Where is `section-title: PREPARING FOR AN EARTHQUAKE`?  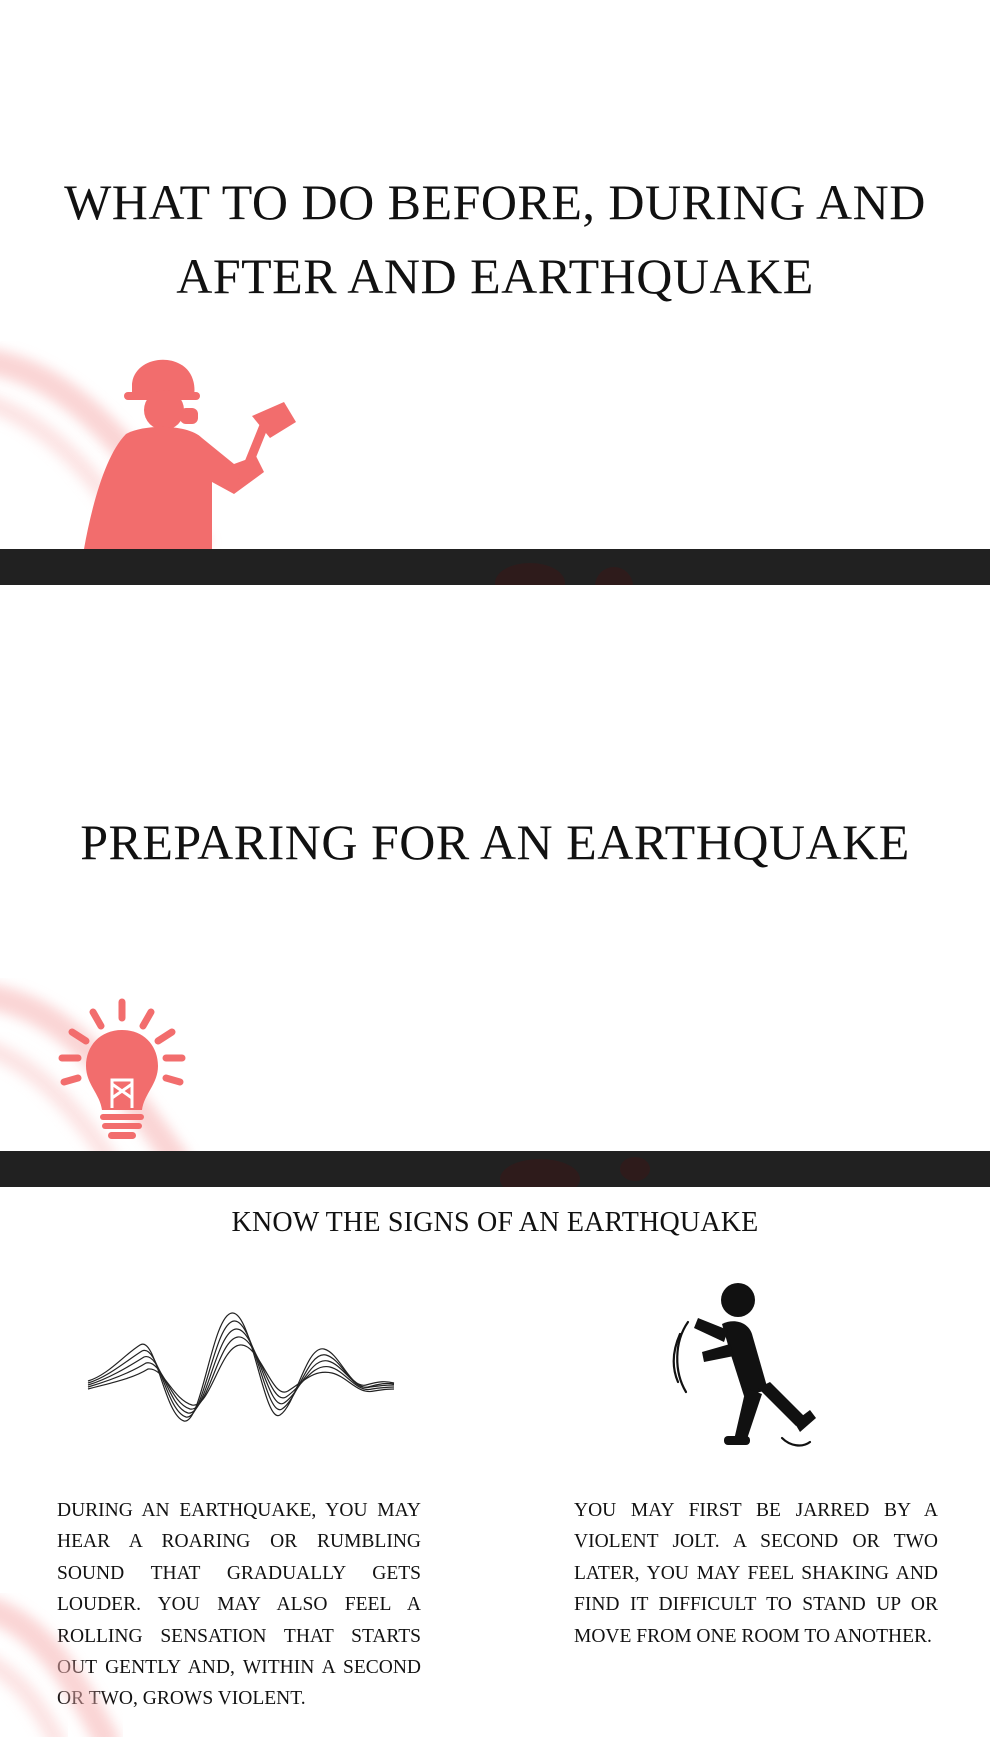
section-title: PREPARING FOR AN EARTHQUAKE is located at coordinates (495, 842).